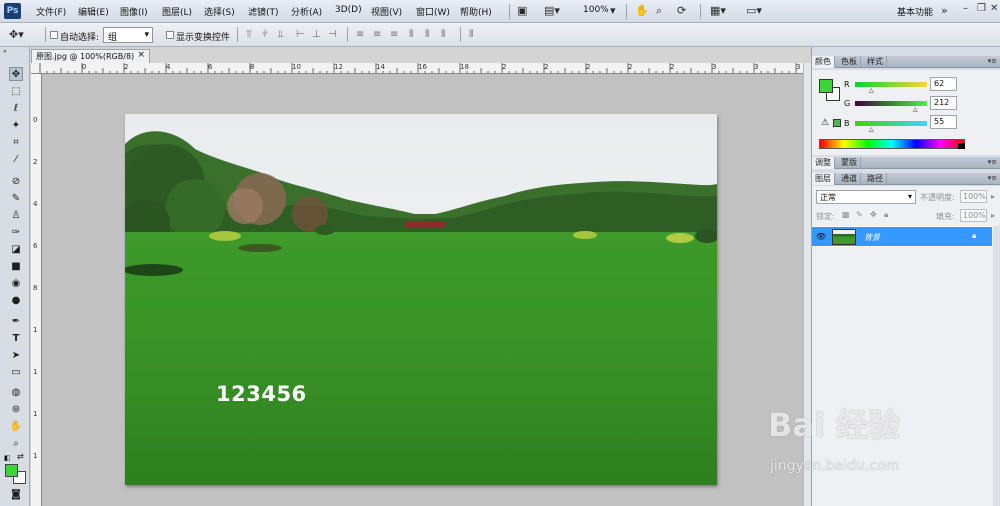 This screenshot has width=1000, height=506. Describe the element at coordinates (316, 34) in the screenshot. I see `align-hcenter-icon: ⊥` at that location.